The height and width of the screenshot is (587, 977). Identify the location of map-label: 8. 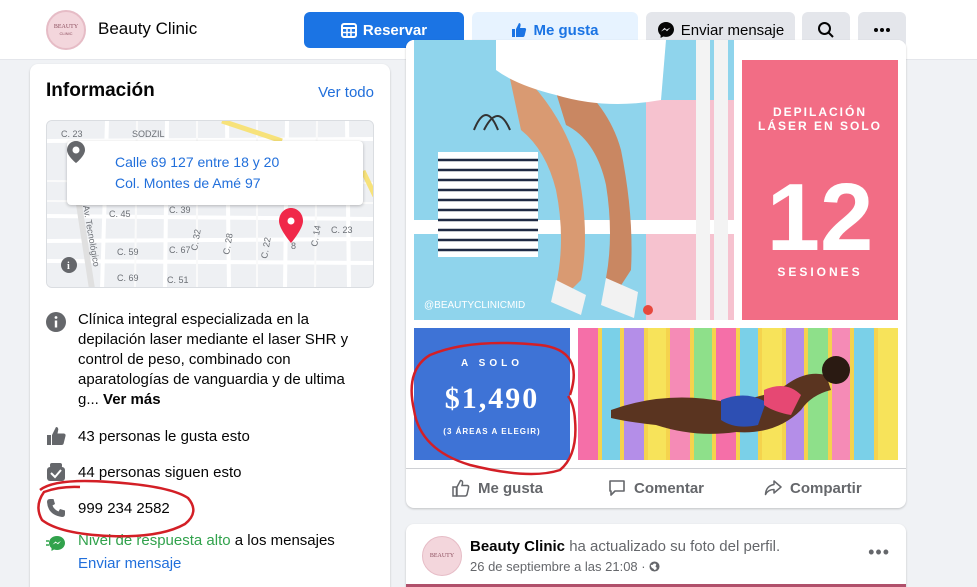
(293, 246).